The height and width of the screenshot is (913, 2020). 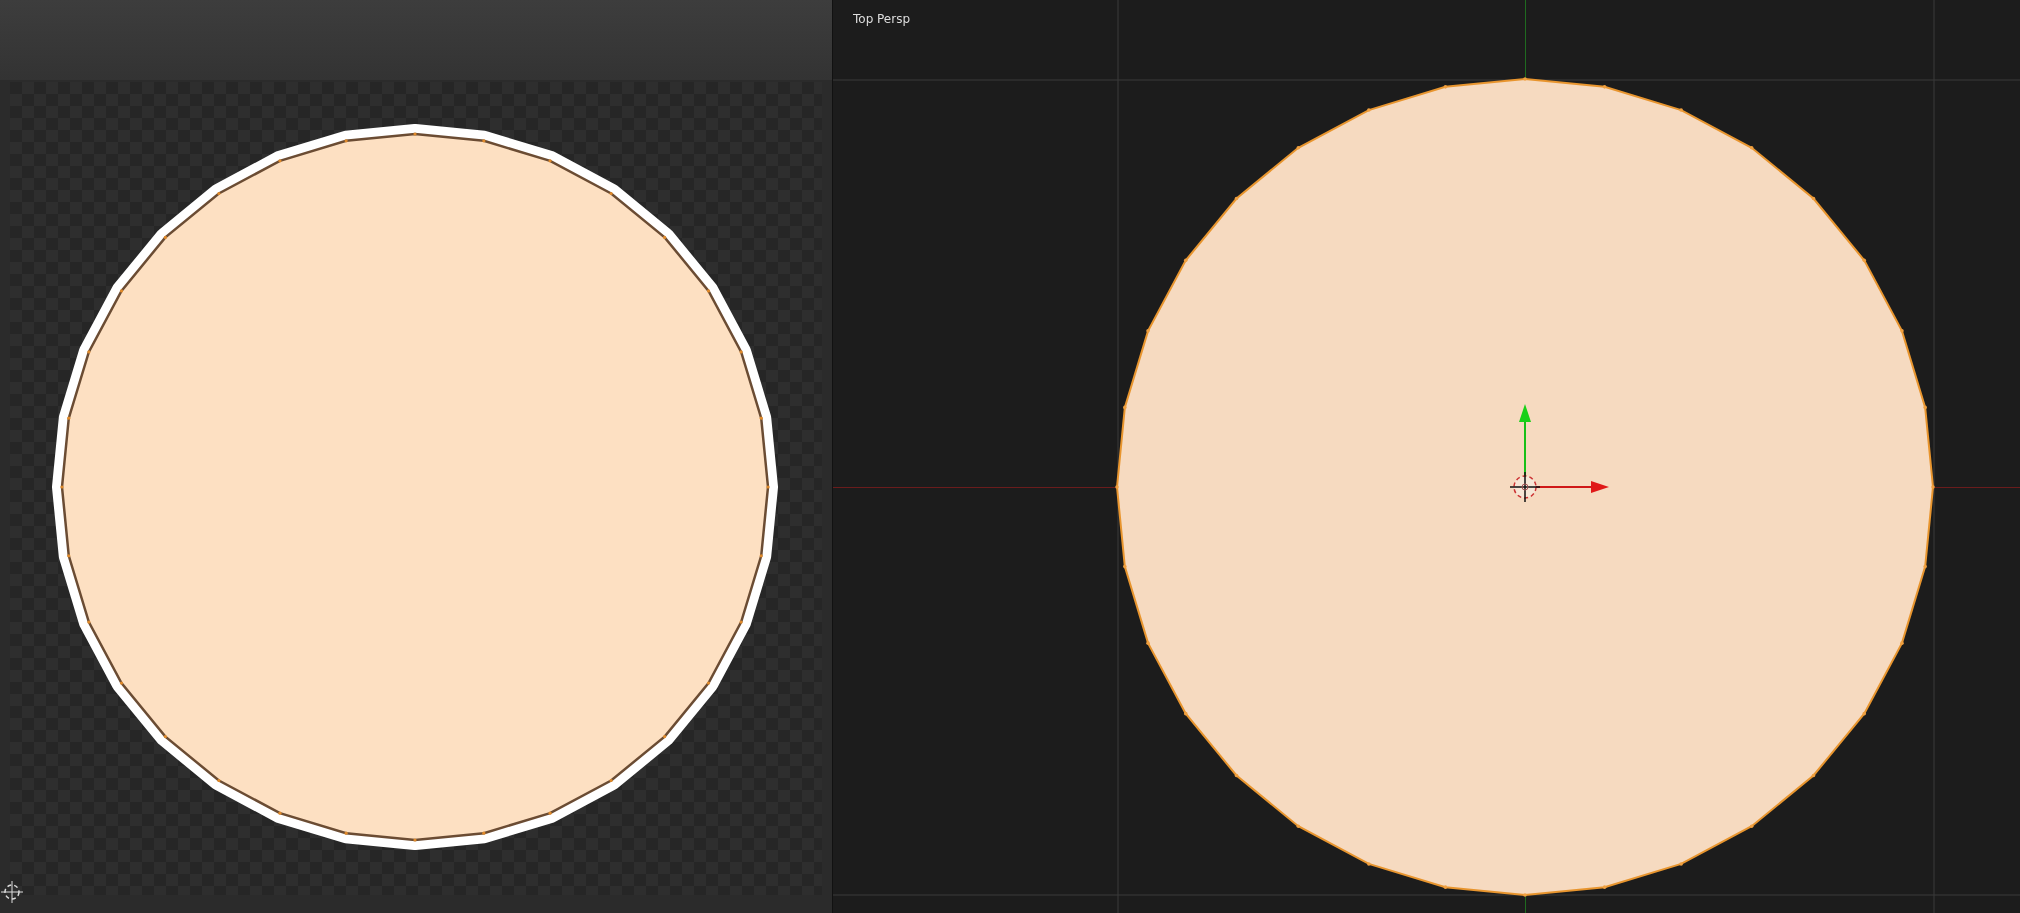 I want to click on 3d-cursor-icon, so click(x=1525, y=487).